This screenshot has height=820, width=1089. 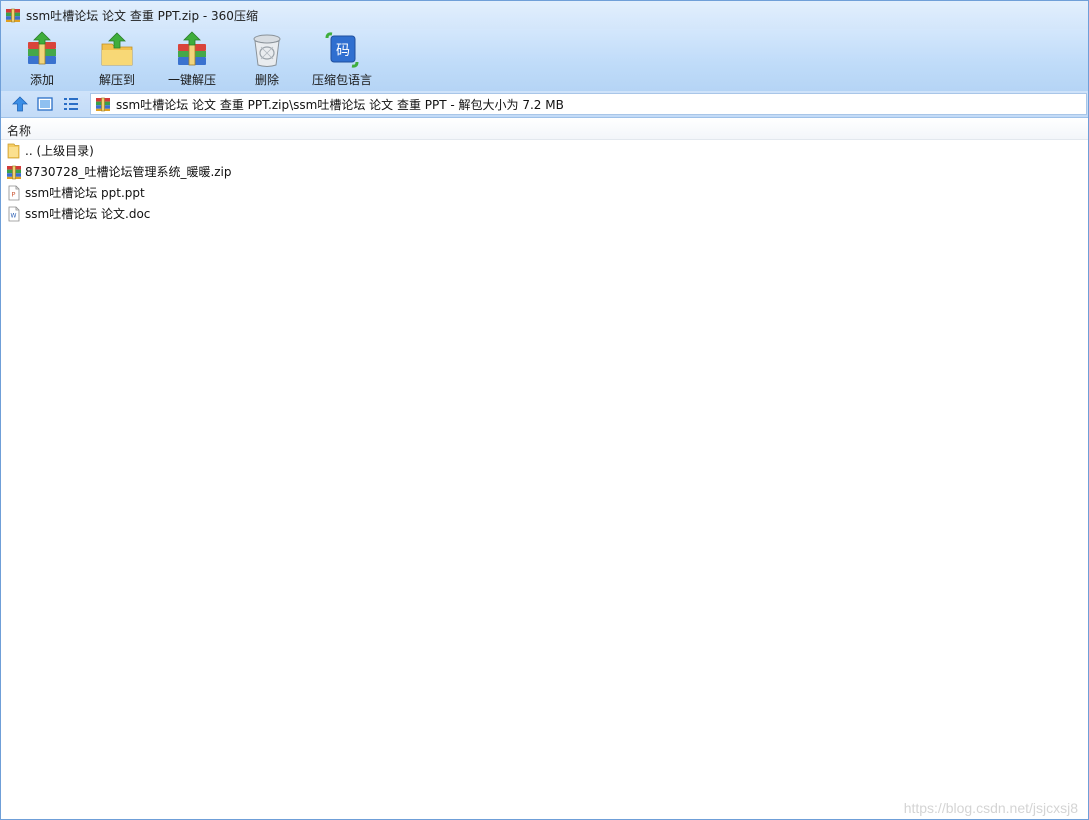 I want to click on list-item-name: 8730728_吐槽论坛管理系统_暖暖.zip, so click(x=128, y=172).